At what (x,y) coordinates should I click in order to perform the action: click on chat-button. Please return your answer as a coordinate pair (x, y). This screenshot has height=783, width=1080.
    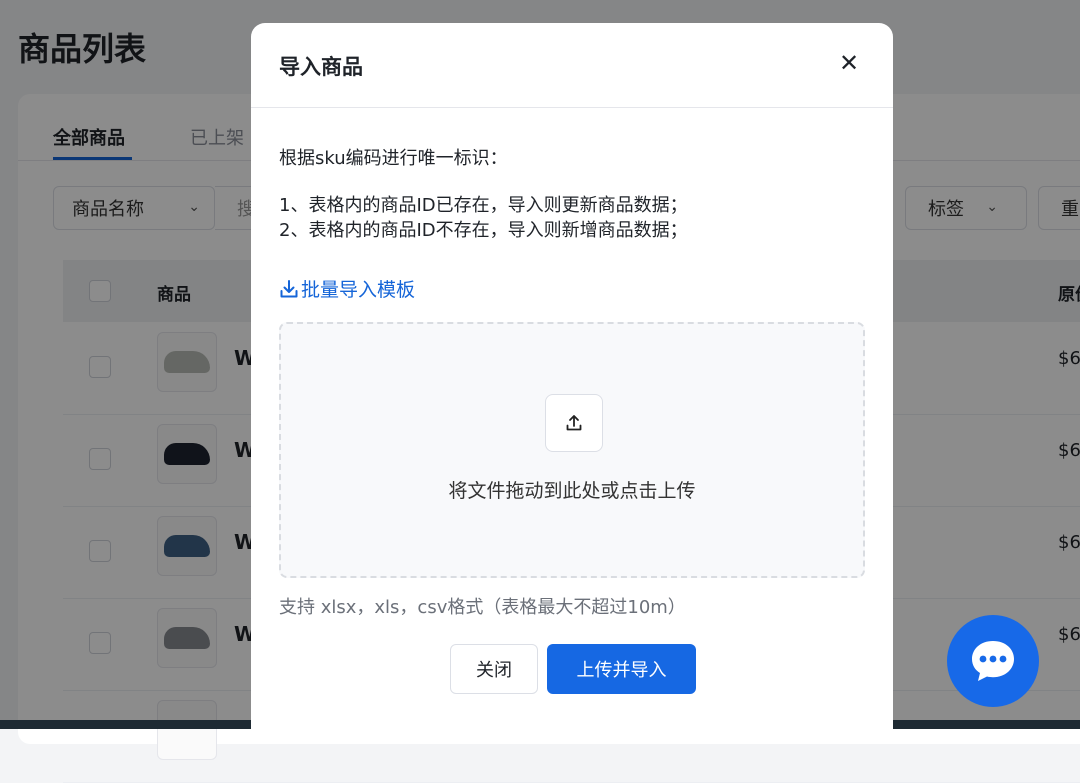
    Looking at the image, I should click on (993, 661).